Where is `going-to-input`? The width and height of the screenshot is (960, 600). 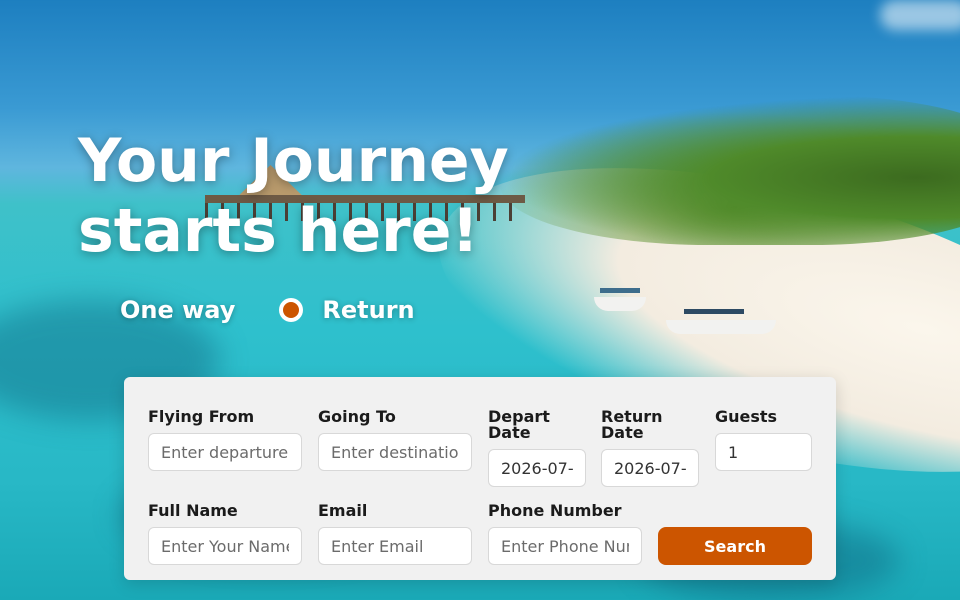 going-to-input is located at coordinates (395, 452).